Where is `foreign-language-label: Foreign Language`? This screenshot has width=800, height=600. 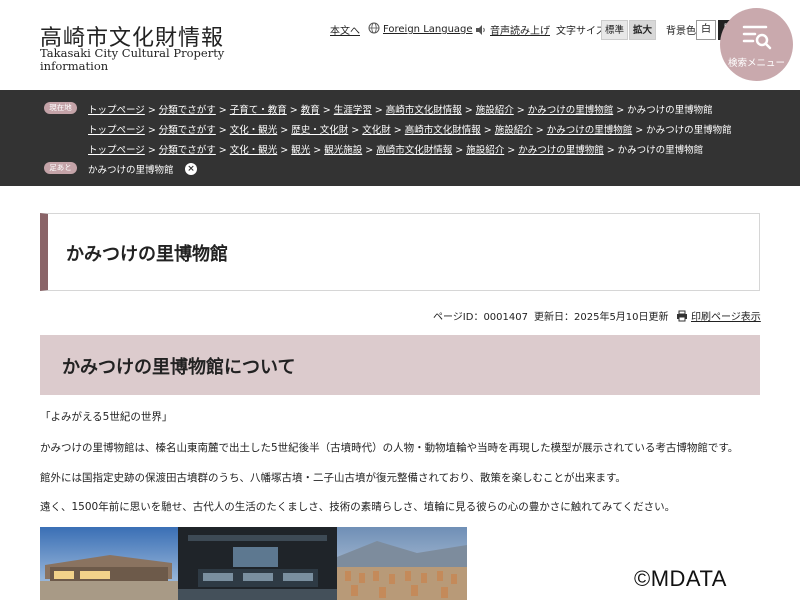 foreign-language-label: Foreign Language is located at coordinates (428, 29).